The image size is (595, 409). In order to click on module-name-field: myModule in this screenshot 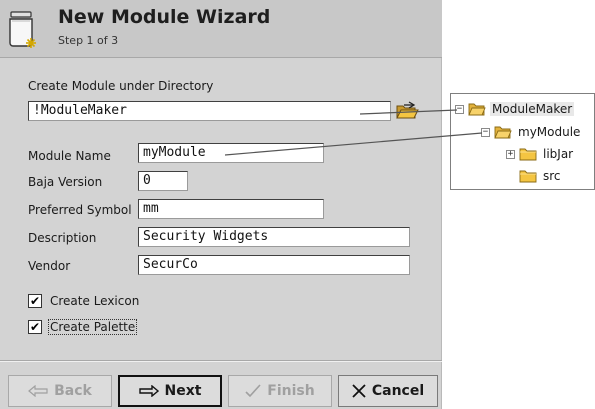, I will do `click(231, 153)`.